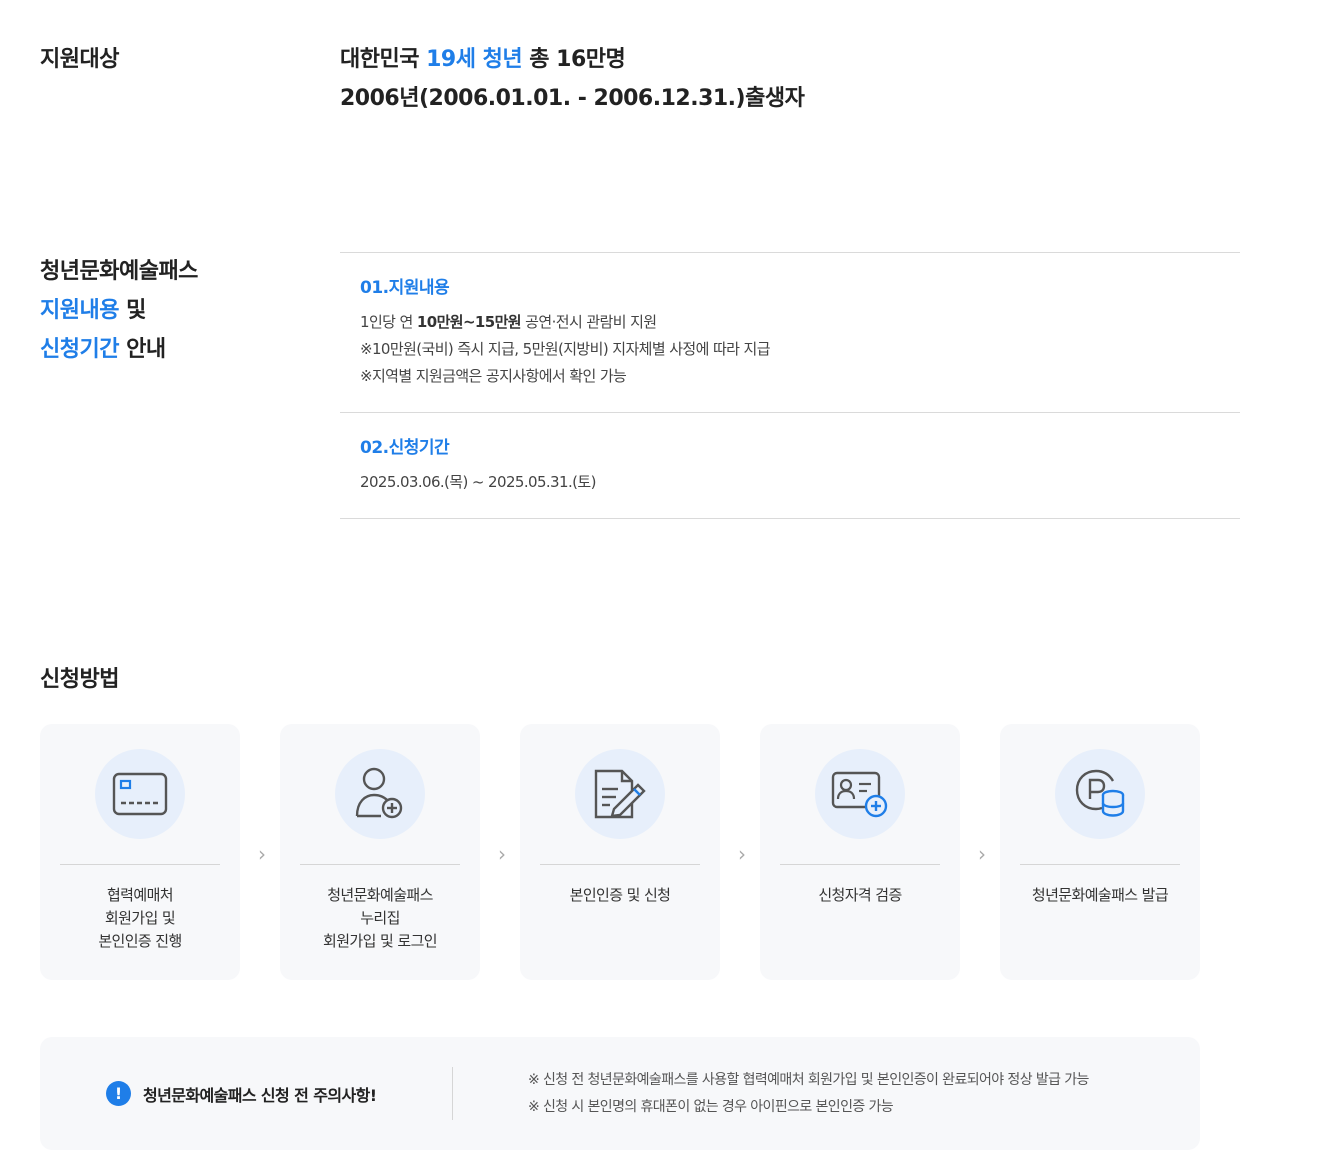  I want to click on step-label: 협력예매처 회원가입 및 본인인증 진행, so click(140, 918).